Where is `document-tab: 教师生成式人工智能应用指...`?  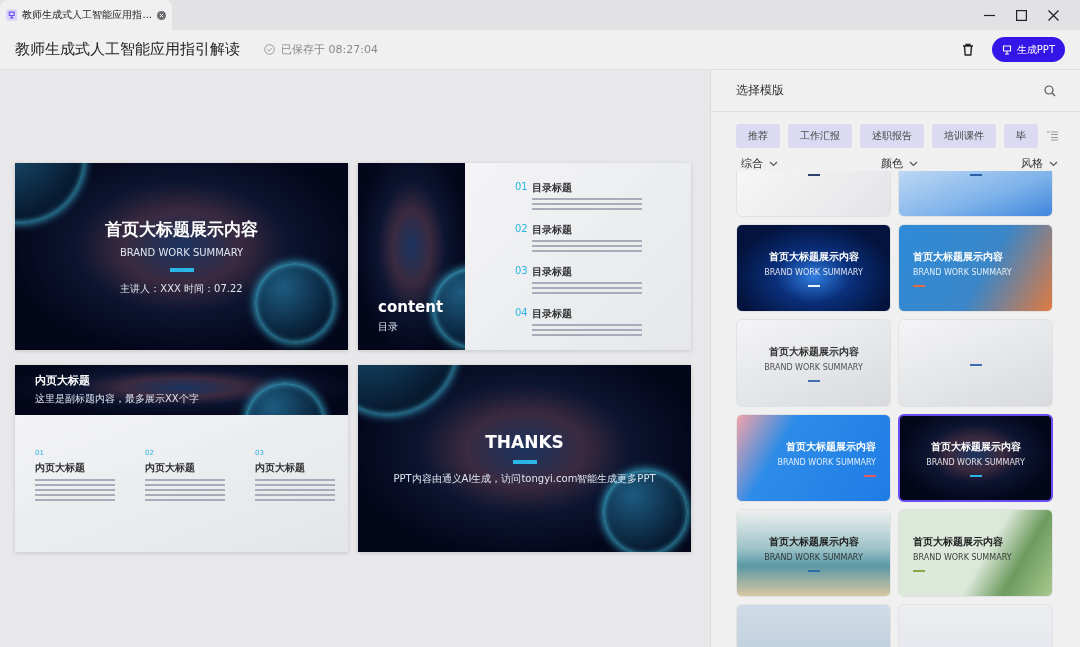 document-tab: 教师生成式人工智能应用指... is located at coordinates (86, 15).